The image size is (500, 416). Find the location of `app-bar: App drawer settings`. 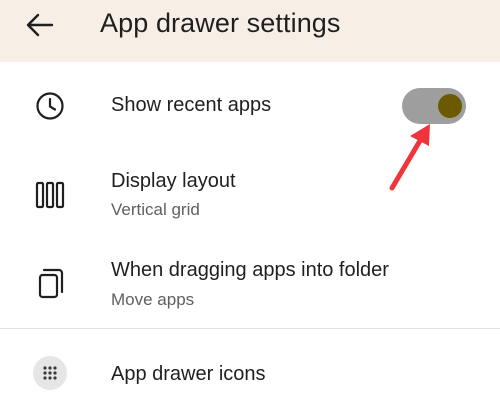

app-bar: App drawer settings is located at coordinates (250, 31).